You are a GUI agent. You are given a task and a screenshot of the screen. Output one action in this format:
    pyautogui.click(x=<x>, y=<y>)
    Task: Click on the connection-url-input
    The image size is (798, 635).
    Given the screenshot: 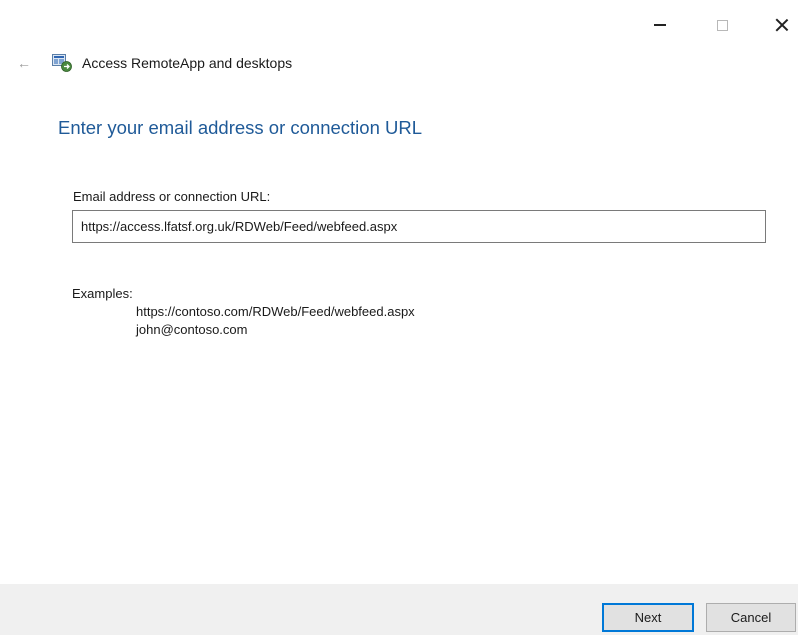 What is the action you would take?
    pyautogui.click(x=419, y=226)
    